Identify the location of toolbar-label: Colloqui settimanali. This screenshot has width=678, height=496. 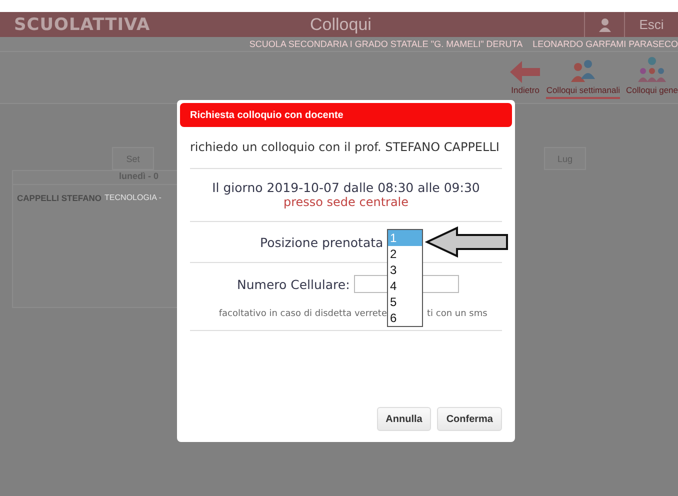
(583, 90).